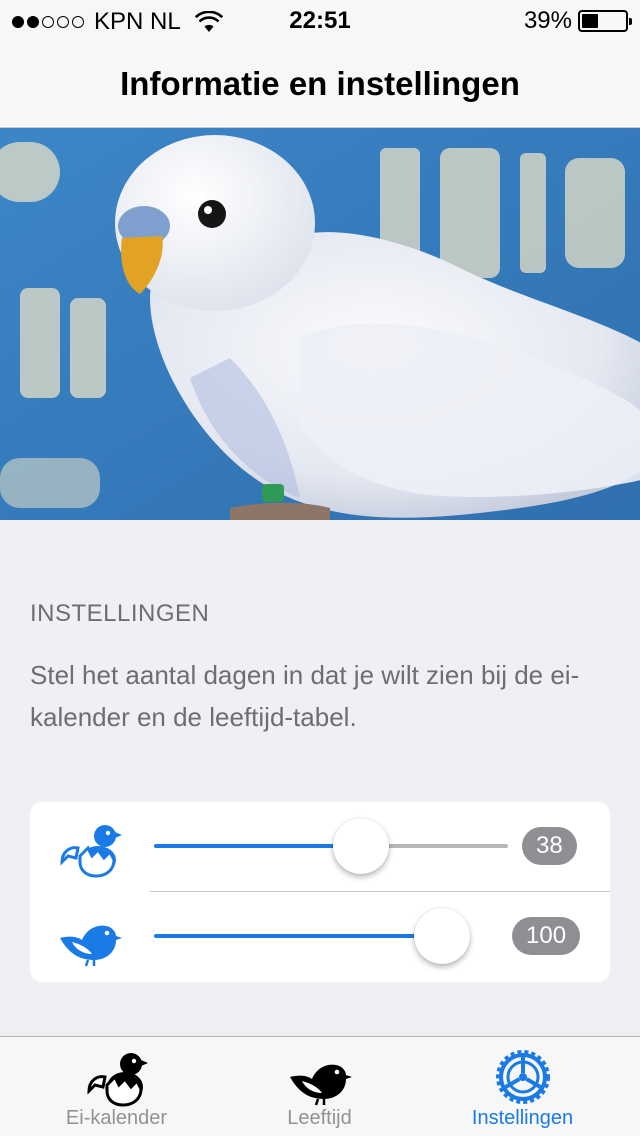  I want to click on egg-calendar-slider-thumb, so click(360, 846).